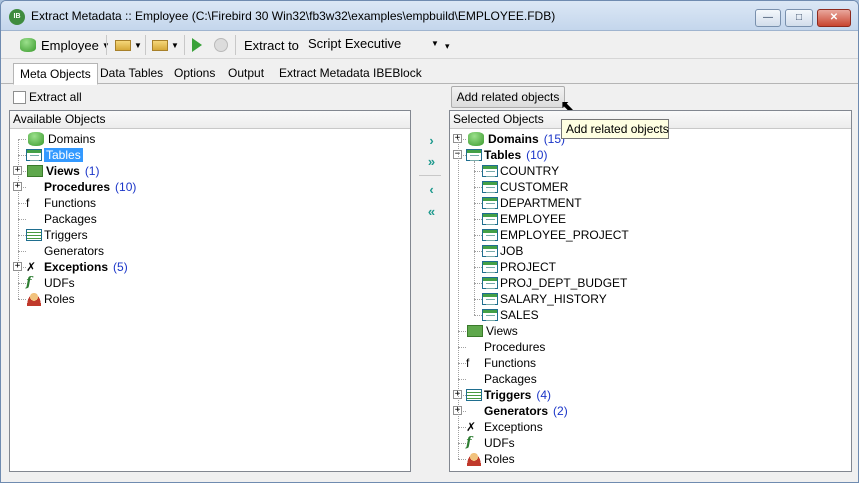 The width and height of the screenshot is (859, 483). What do you see at coordinates (564, 235) in the screenshot?
I see `table-name: EMPLOYEE_PROJECT` at bounding box center [564, 235].